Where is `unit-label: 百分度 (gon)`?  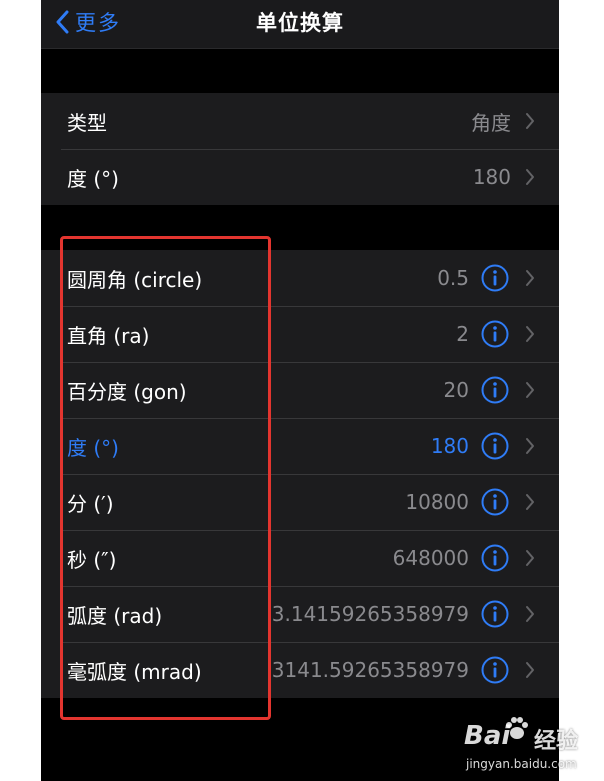 unit-label: 百分度 (gon) is located at coordinates (127, 391).